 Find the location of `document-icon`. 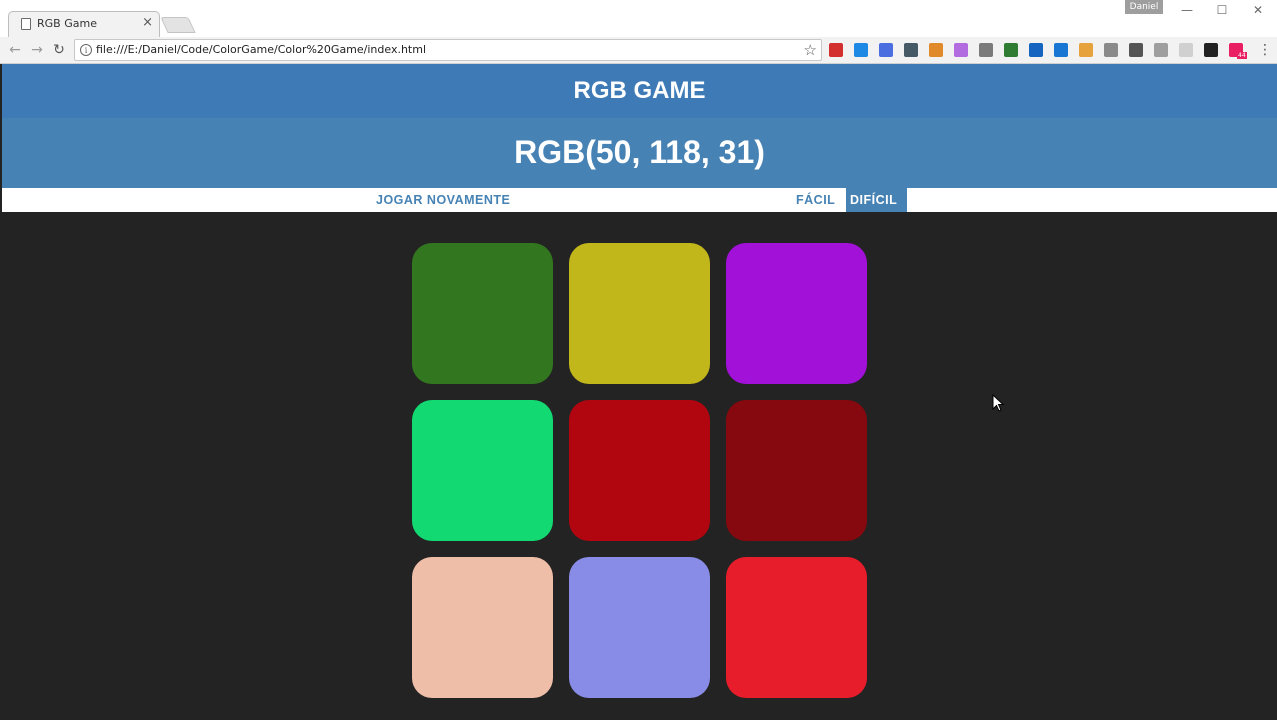

document-icon is located at coordinates (26, 24).